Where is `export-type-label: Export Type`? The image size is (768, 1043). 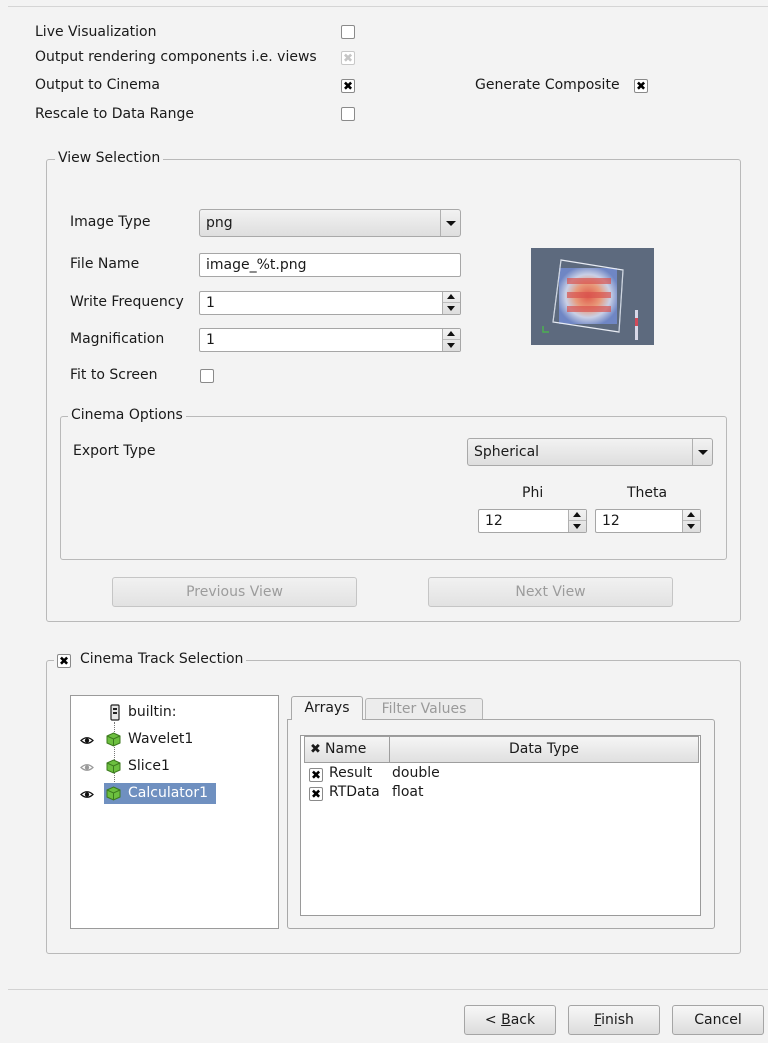 export-type-label: Export Type is located at coordinates (114, 451).